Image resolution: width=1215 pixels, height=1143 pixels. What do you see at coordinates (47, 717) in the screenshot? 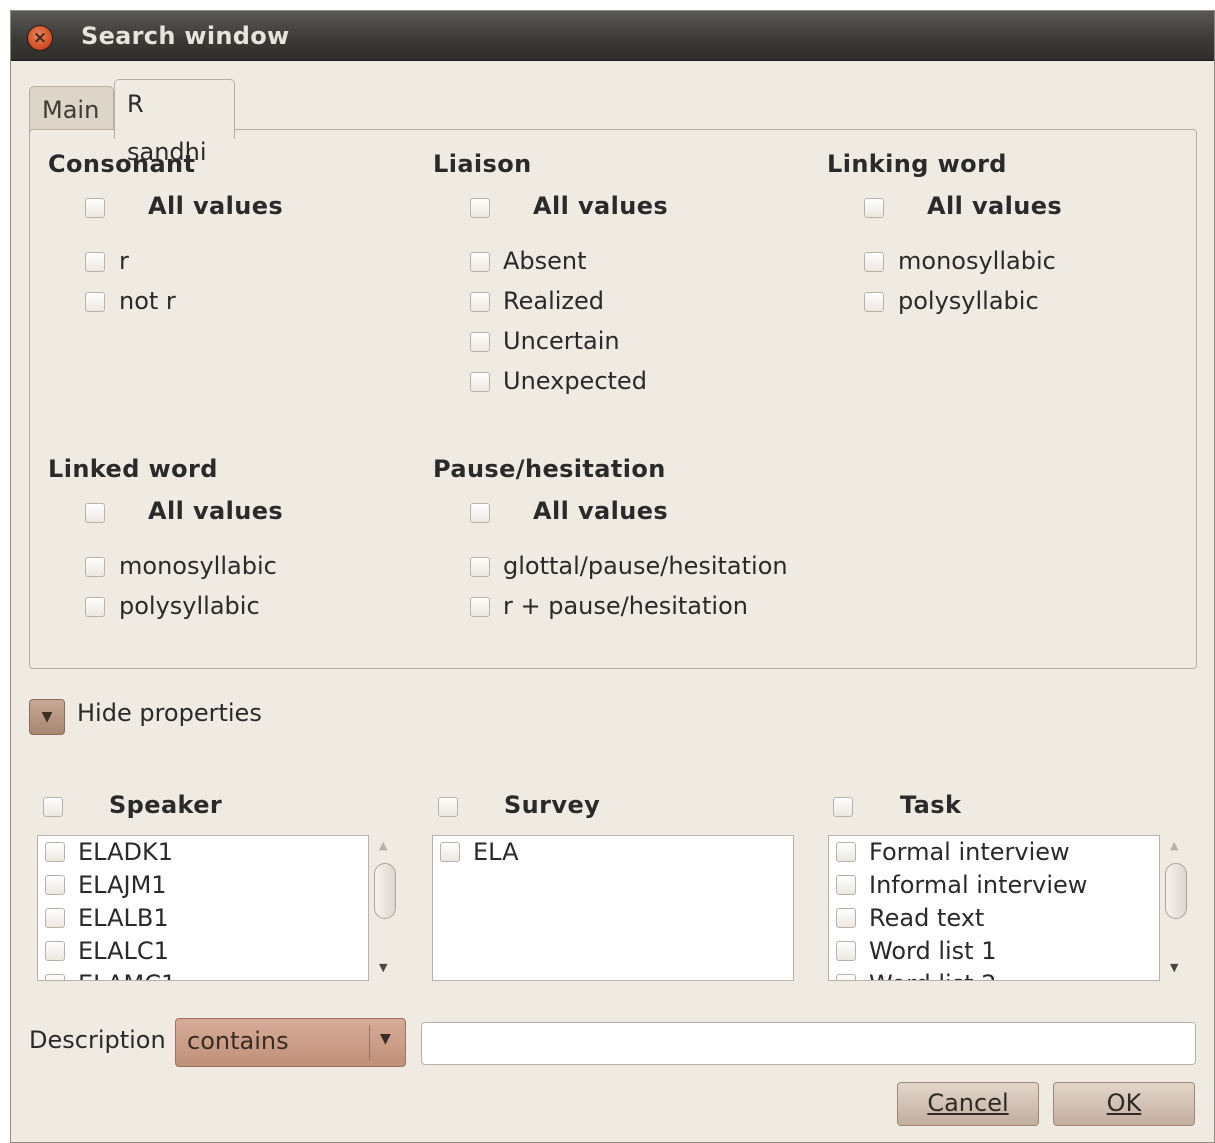
I see `hide-properties-button: ▼` at bounding box center [47, 717].